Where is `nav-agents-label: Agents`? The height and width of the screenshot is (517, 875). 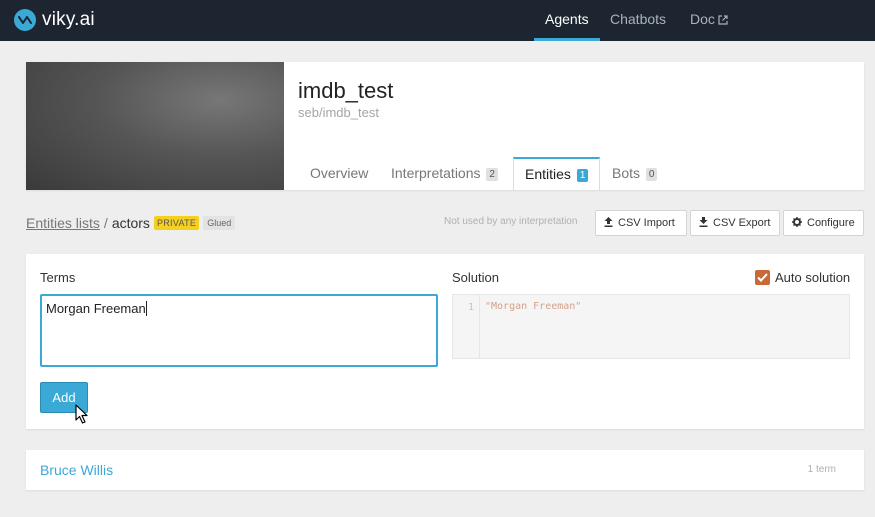 nav-agents-label: Agents is located at coordinates (567, 19).